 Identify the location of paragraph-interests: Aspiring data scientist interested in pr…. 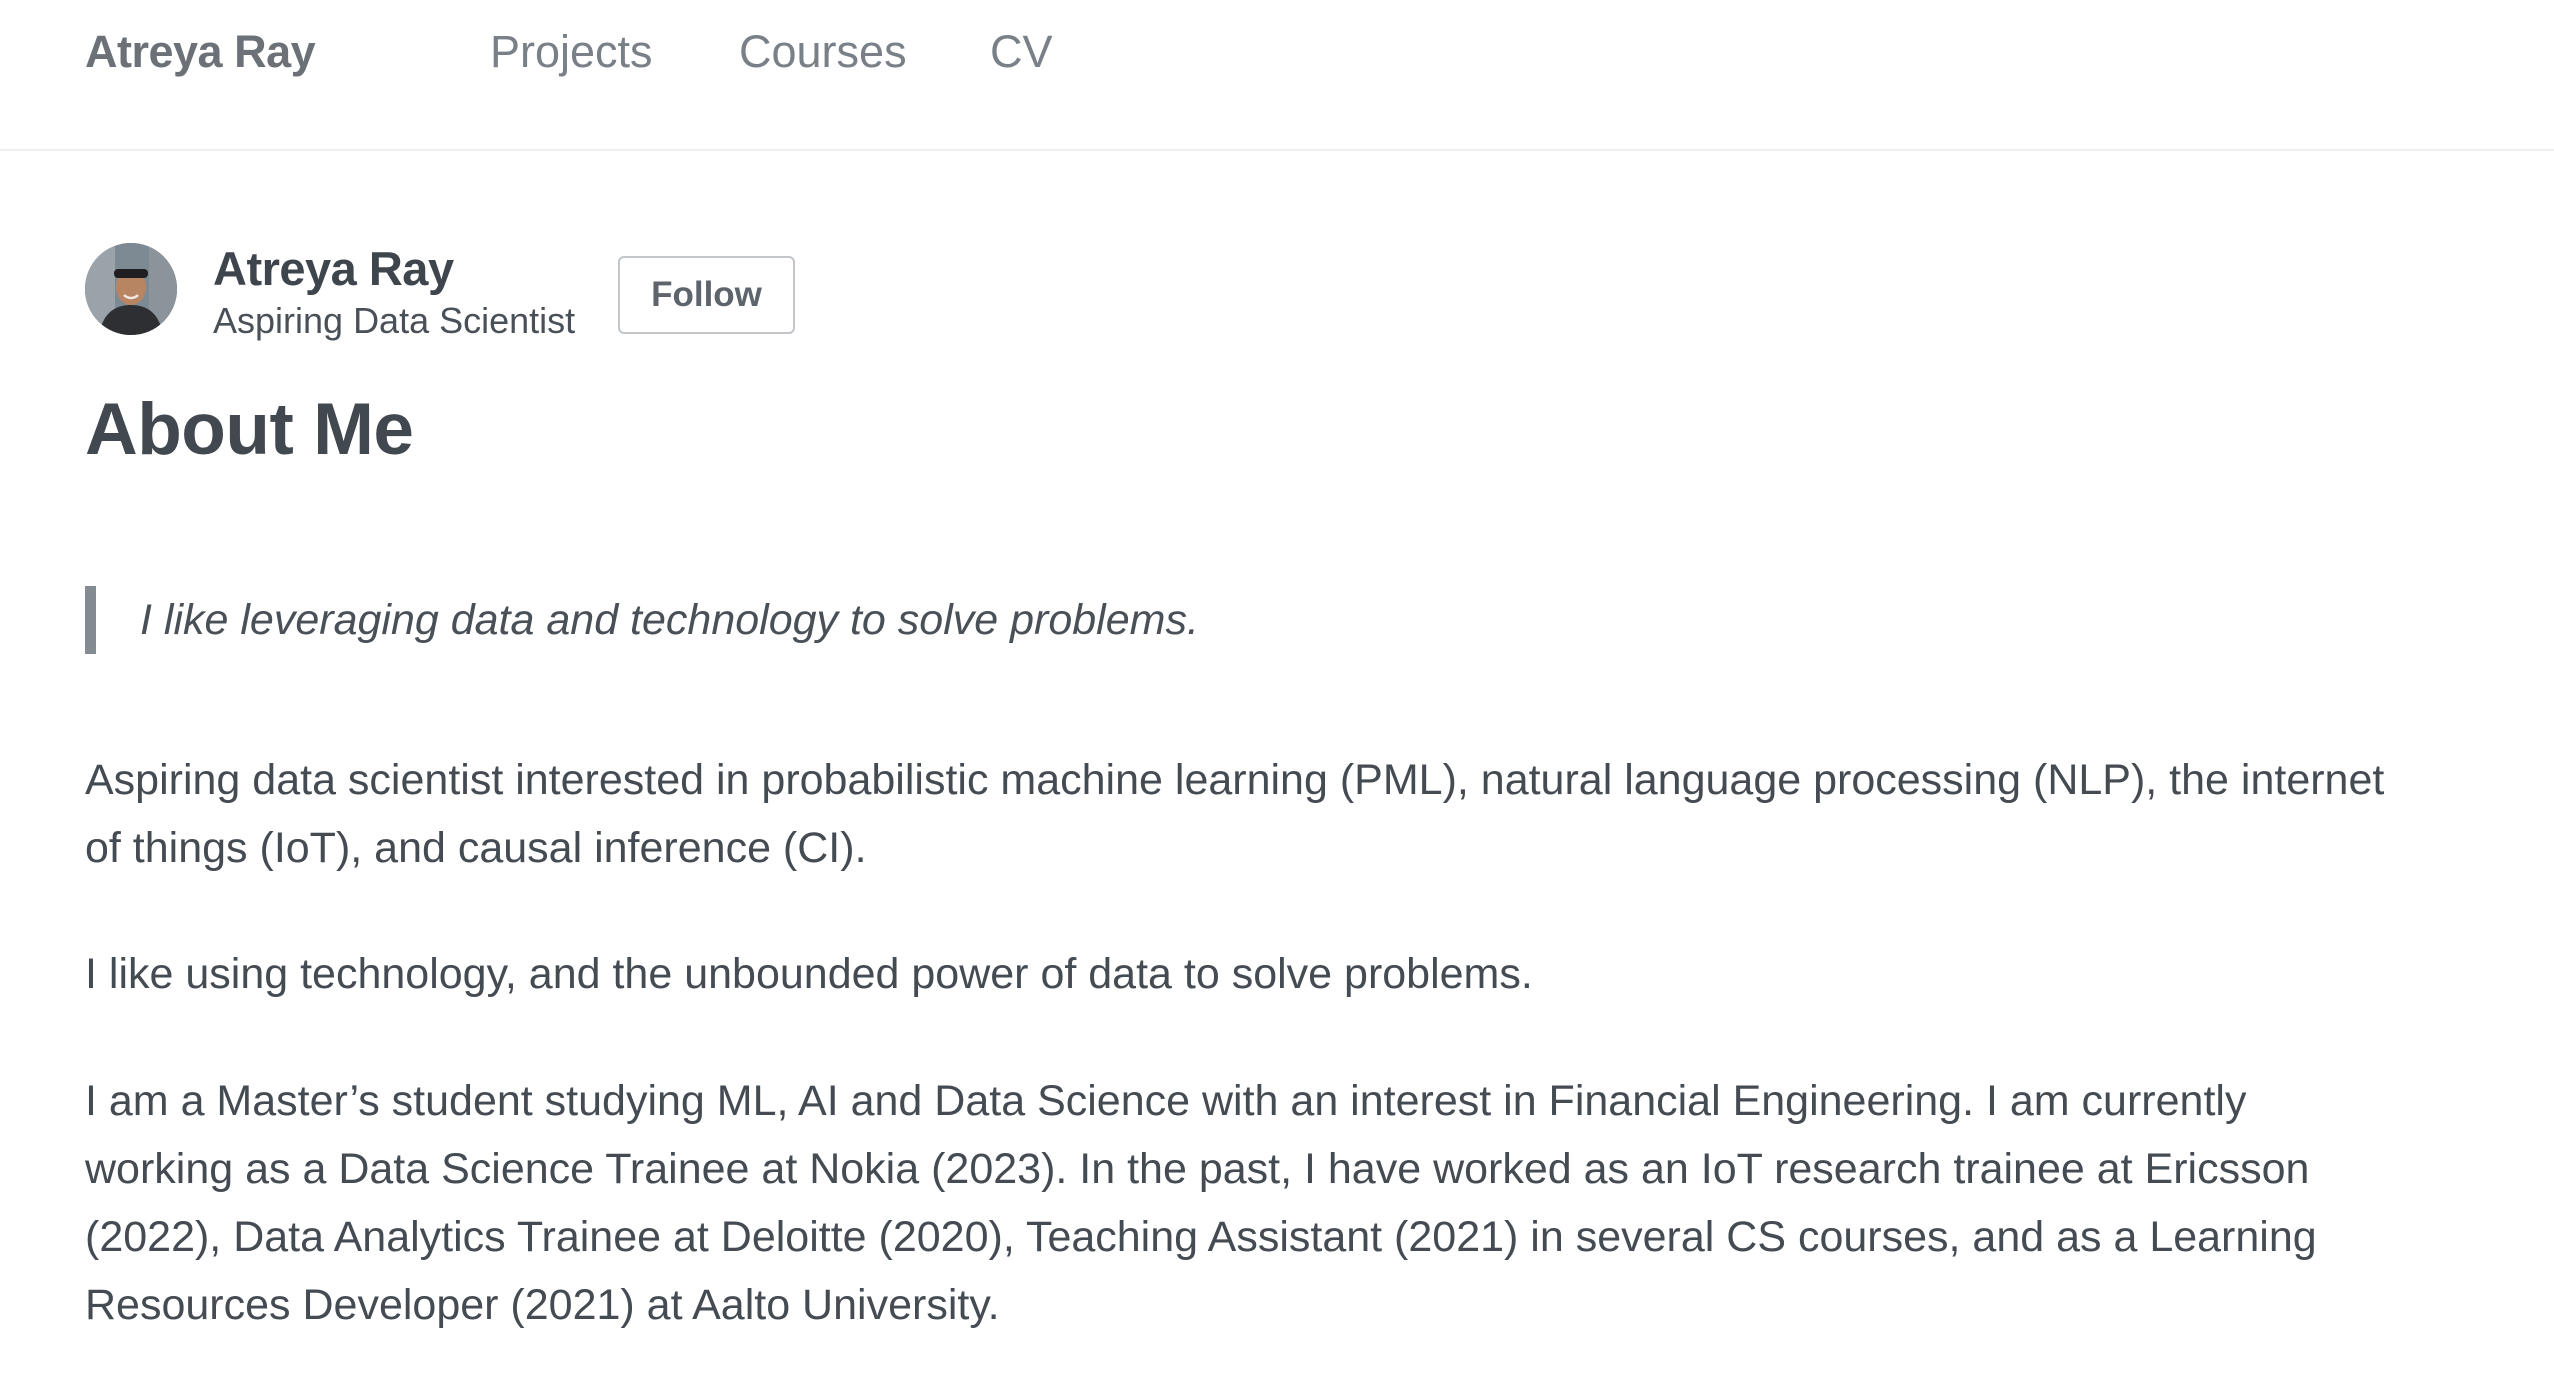
(1235, 814).